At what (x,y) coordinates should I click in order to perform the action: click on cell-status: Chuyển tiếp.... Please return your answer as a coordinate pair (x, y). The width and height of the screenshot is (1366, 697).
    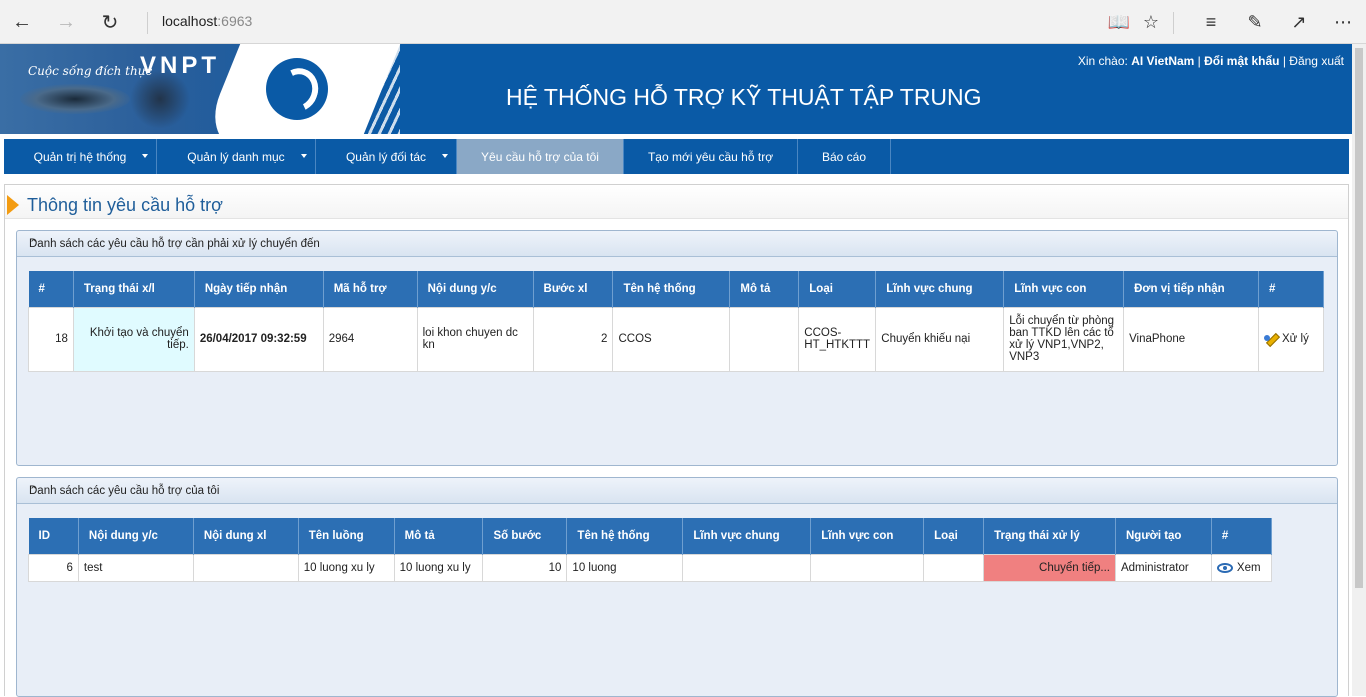
    Looking at the image, I should click on (1049, 567).